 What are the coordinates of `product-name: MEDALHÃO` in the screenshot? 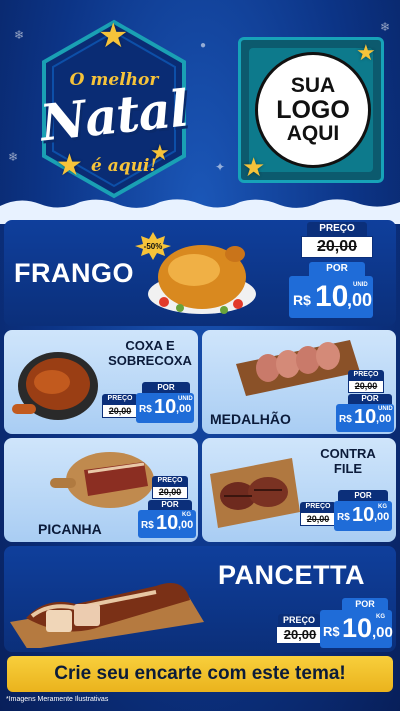 It's located at (250, 419).